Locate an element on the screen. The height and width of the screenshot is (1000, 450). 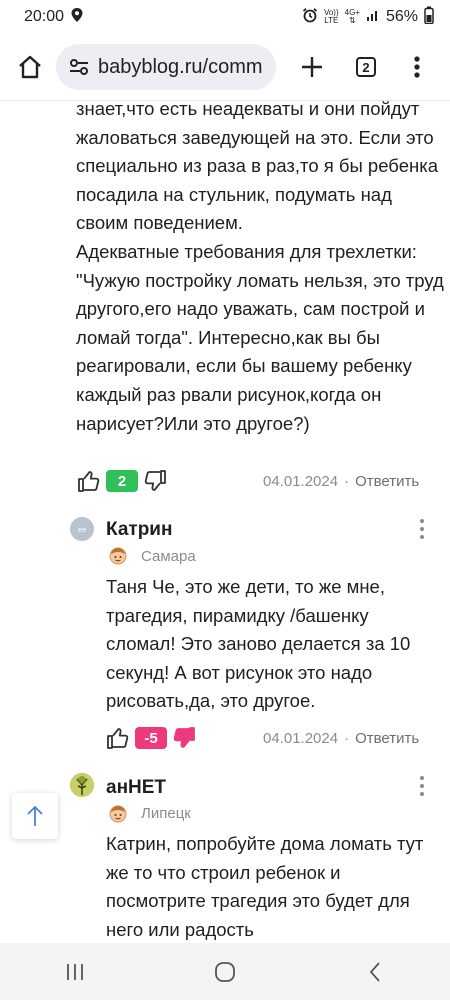
alarm-icon is located at coordinates (310, 17).